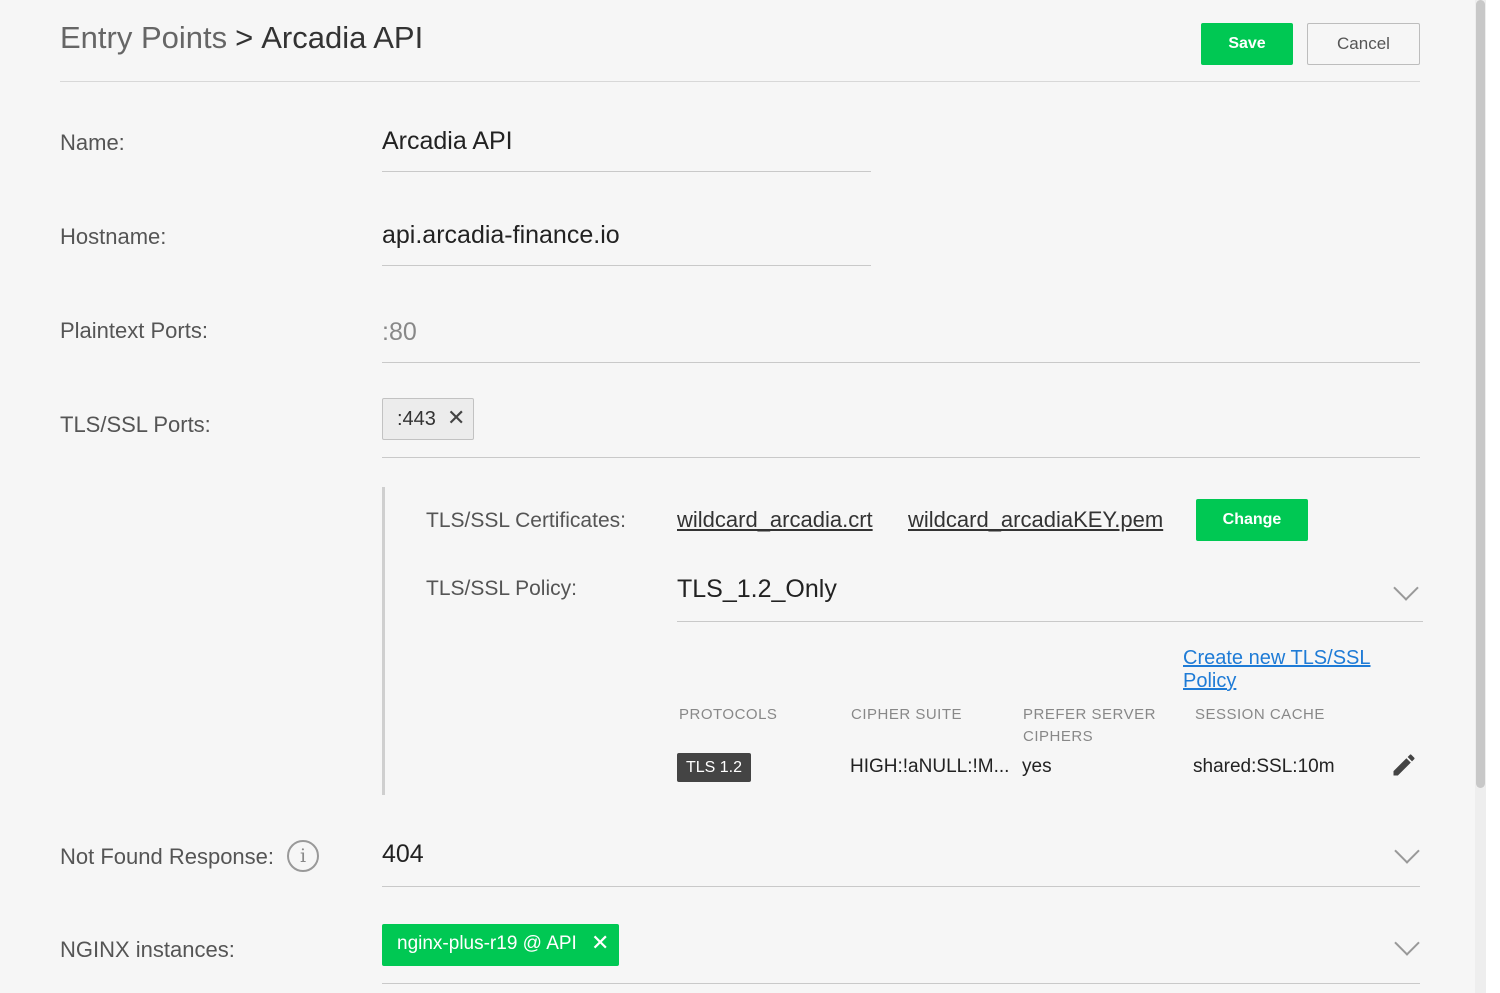 Image resolution: width=1500 pixels, height=993 pixels. Describe the element at coordinates (526, 520) in the screenshot. I see `tls-certificates-label: TLS/SSL Certificates:` at that location.